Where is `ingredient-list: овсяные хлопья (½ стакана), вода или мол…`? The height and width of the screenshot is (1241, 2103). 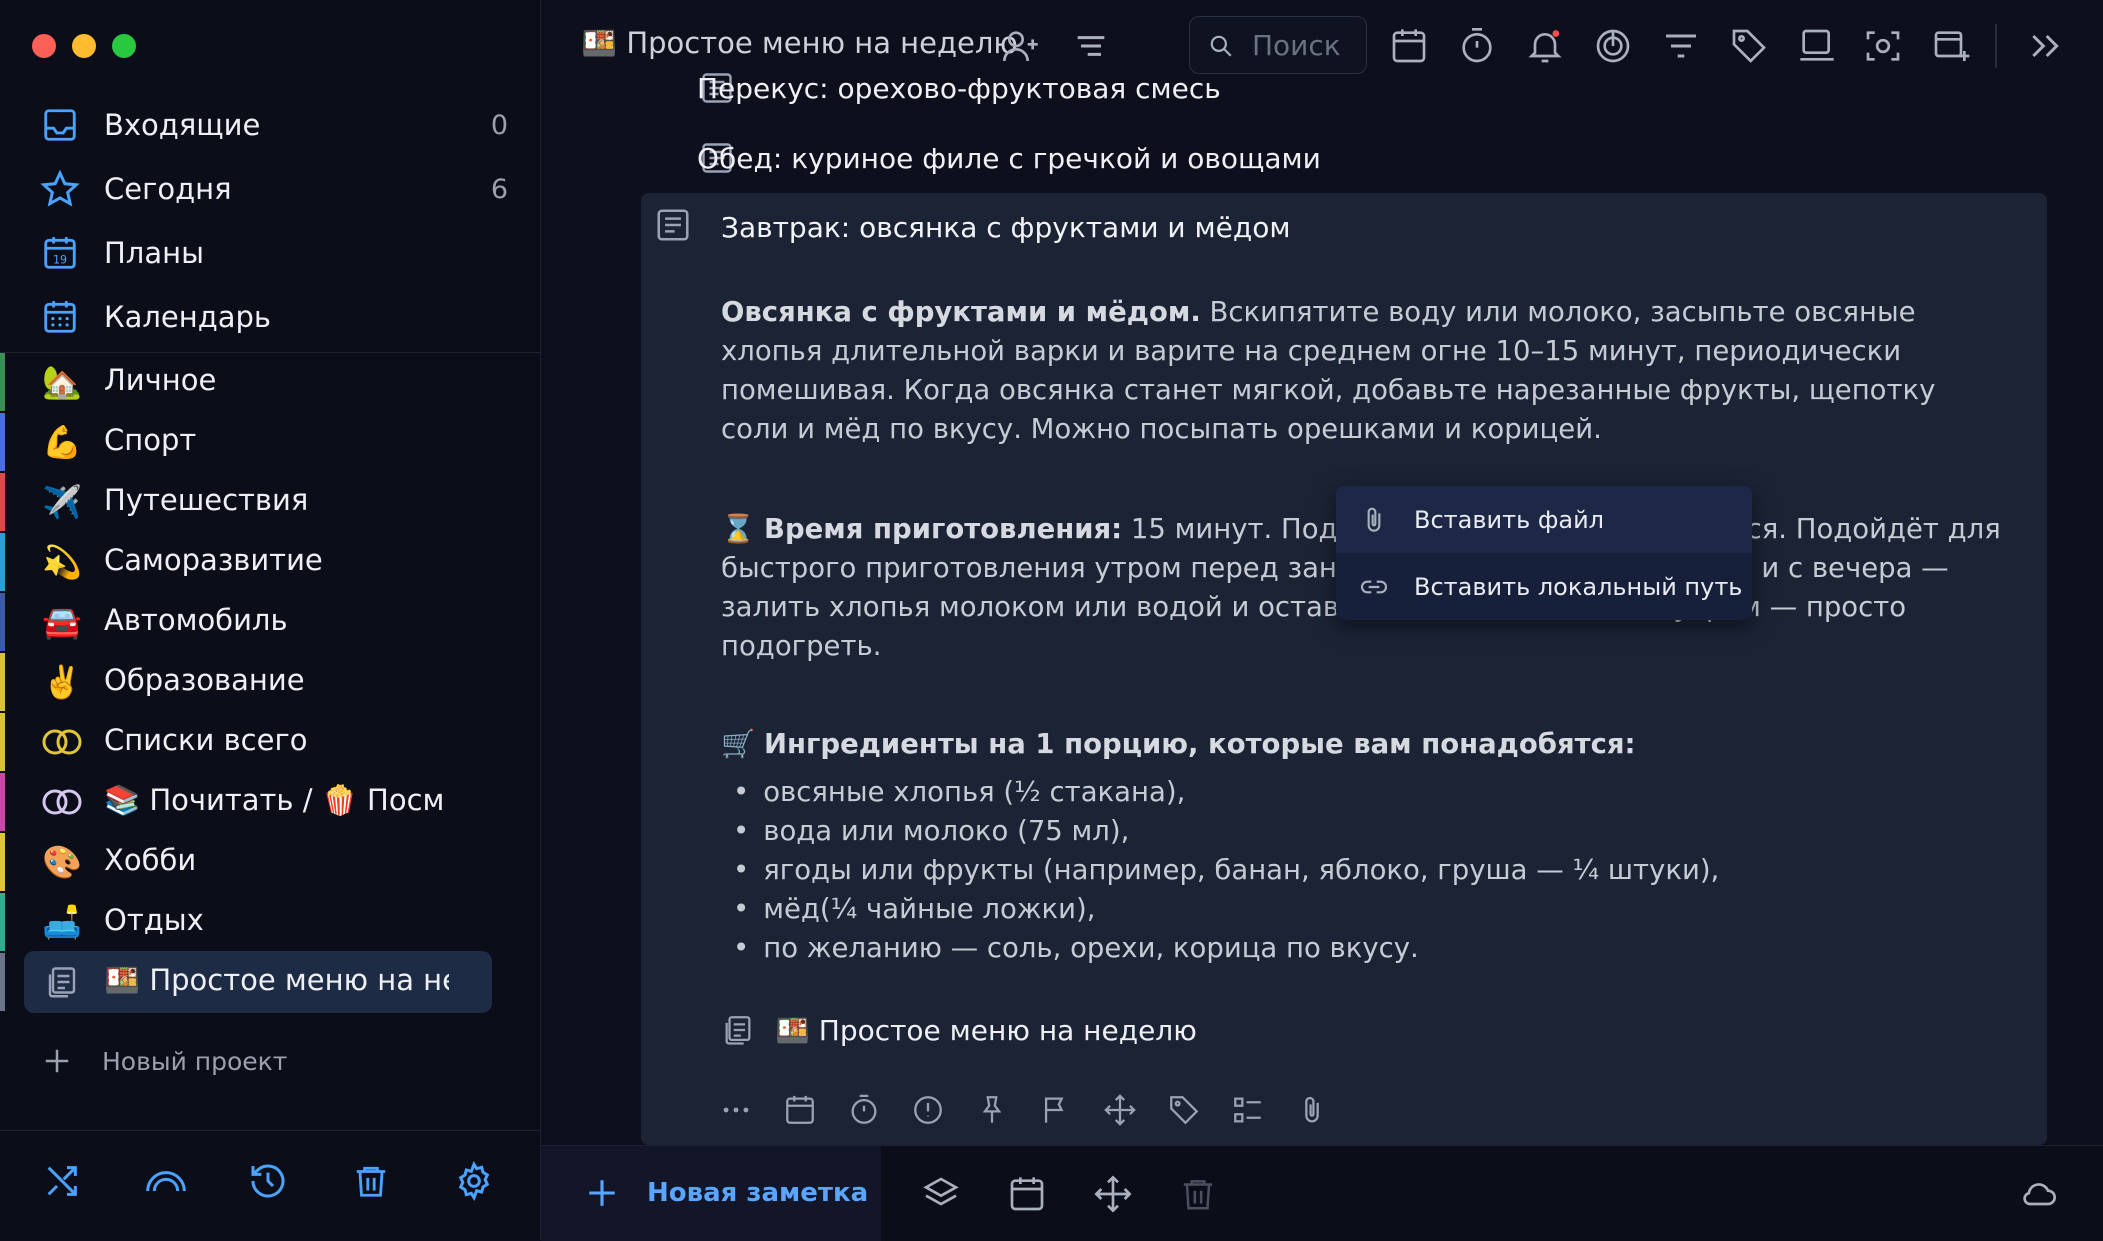
ingredient-list: овсяные хлопья (½ стакана), вода или мол… is located at coordinates (1226, 870).